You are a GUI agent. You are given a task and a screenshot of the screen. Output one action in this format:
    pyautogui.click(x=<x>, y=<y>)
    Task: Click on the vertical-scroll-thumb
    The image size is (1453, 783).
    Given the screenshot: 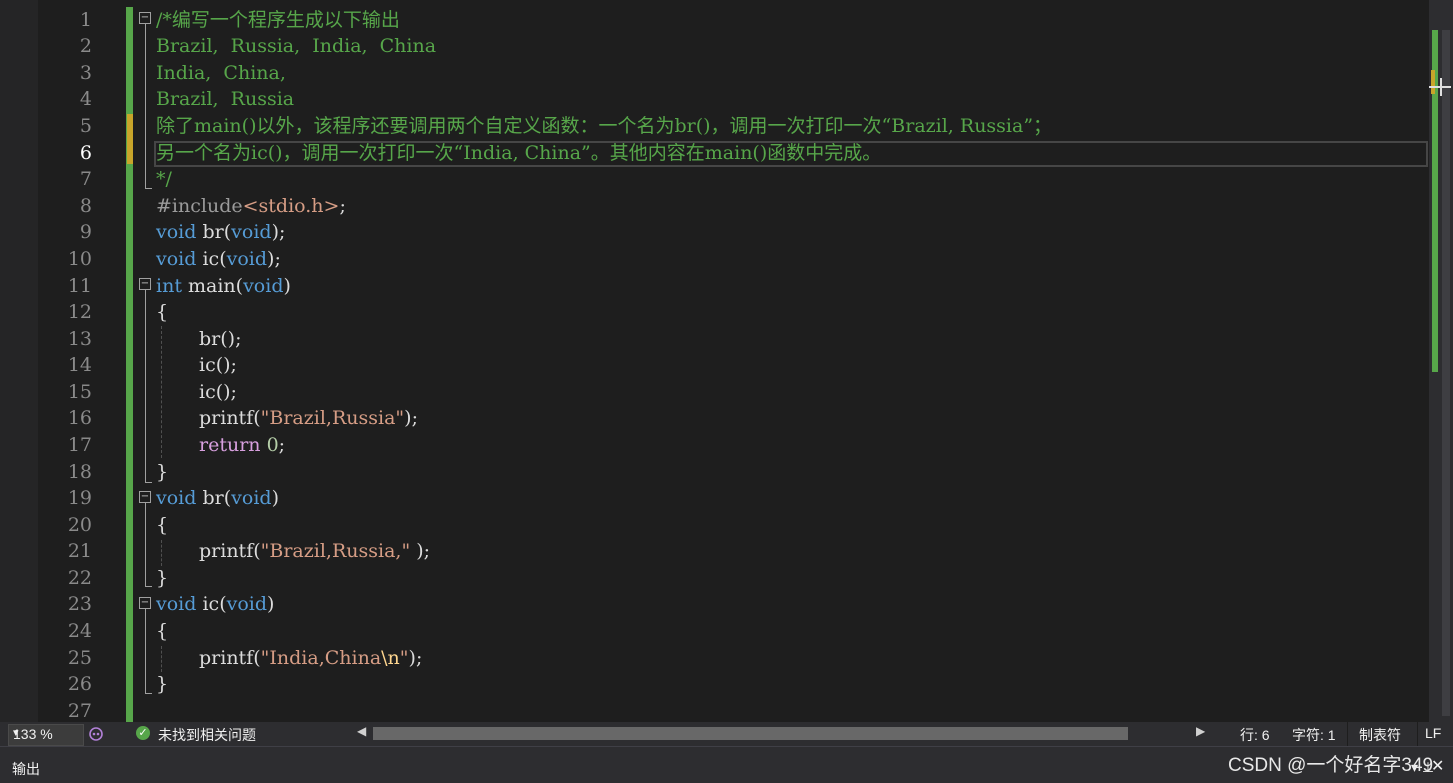 What is the action you would take?
    pyautogui.click(x=1446, y=373)
    